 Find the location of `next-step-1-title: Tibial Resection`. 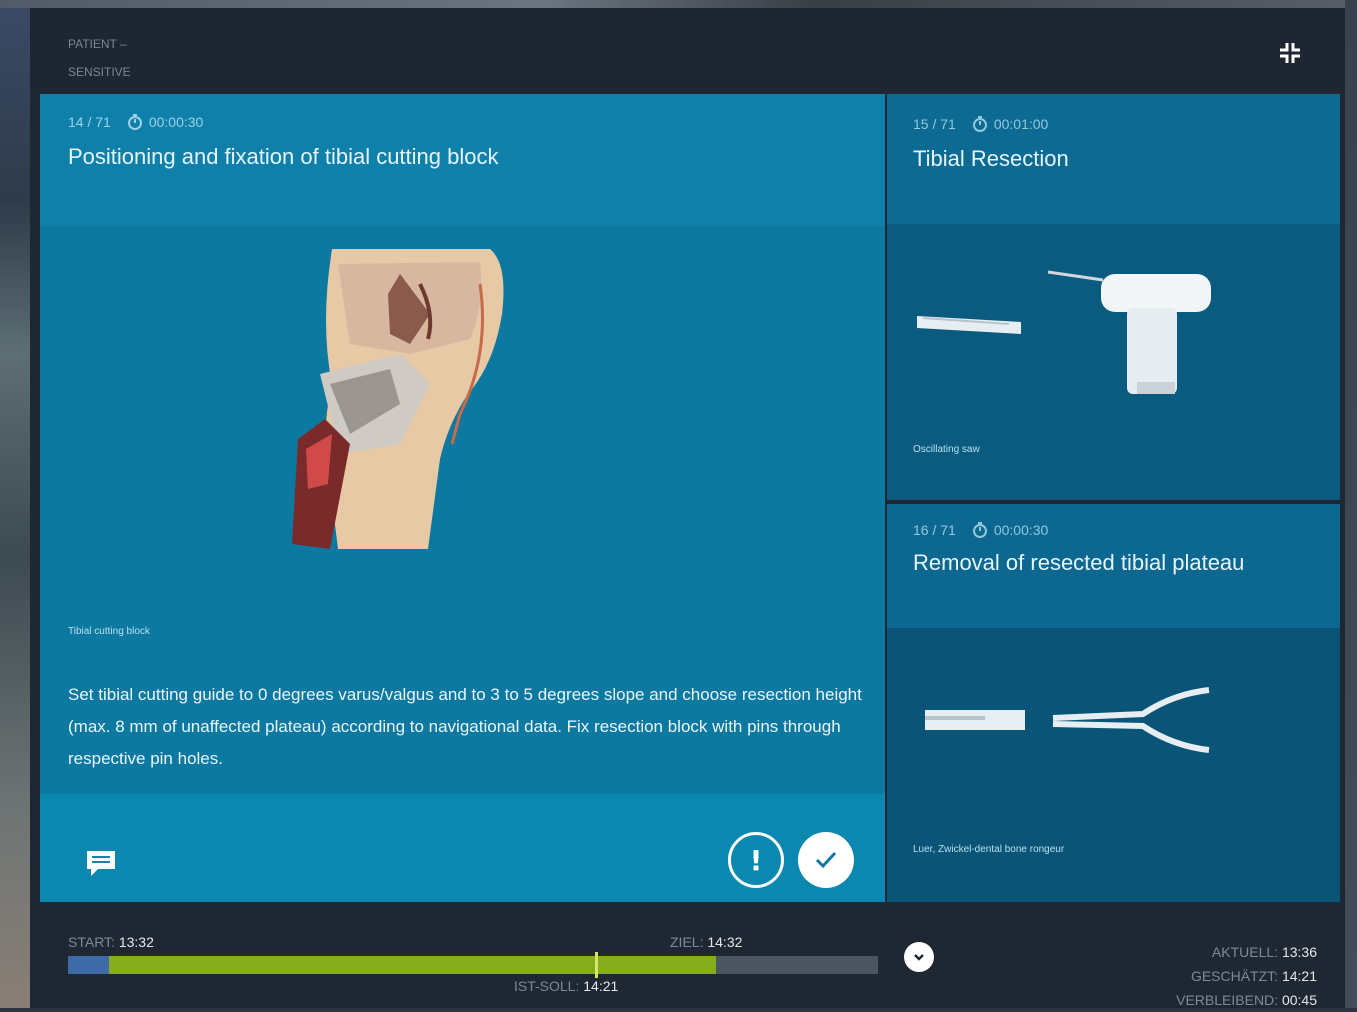

next-step-1-title: Tibial Resection is located at coordinates (991, 158).